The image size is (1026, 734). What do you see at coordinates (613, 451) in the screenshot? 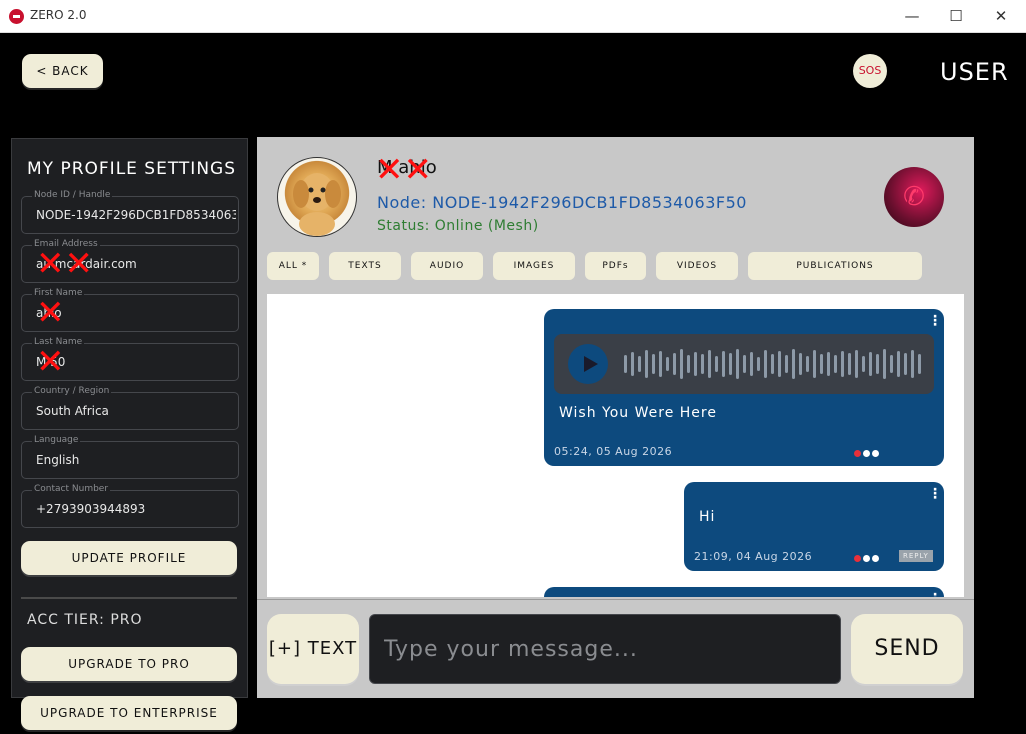
I see `message-timestamp: 05:24, 05 Aug 2026` at bounding box center [613, 451].